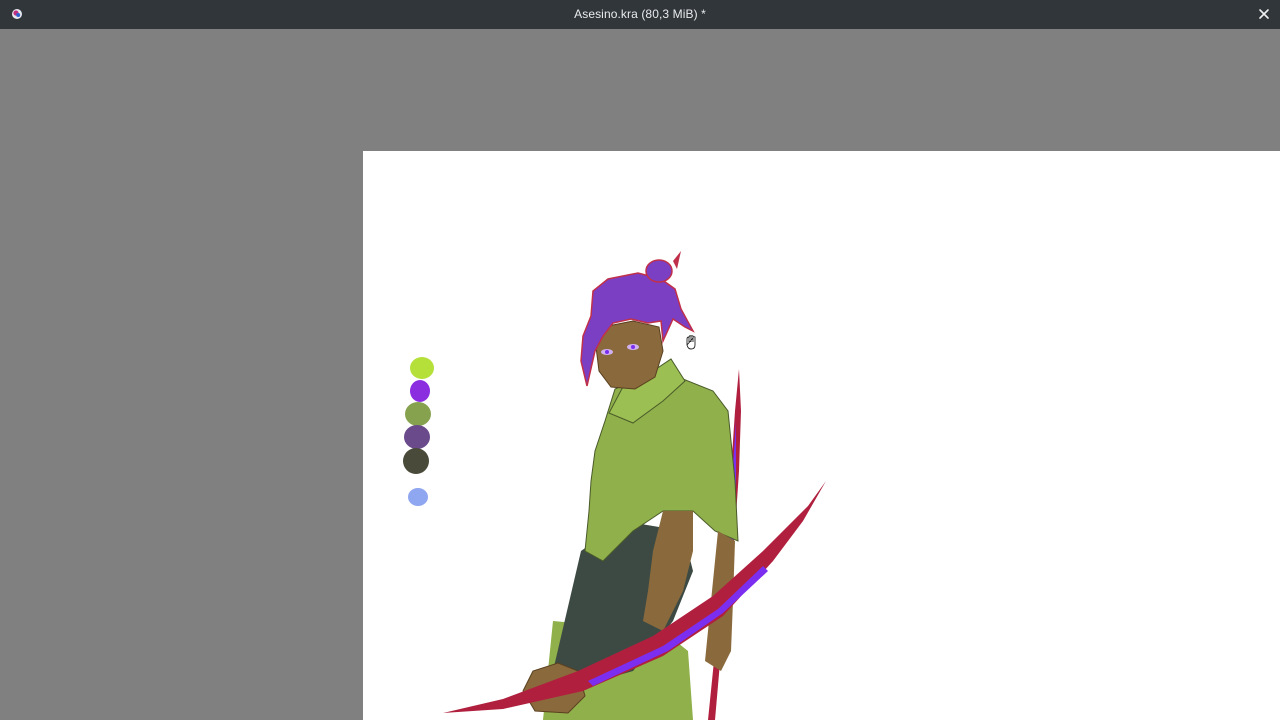 The height and width of the screenshot is (720, 1280). I want to click on swatch-muted-purple, so click(417, 437).